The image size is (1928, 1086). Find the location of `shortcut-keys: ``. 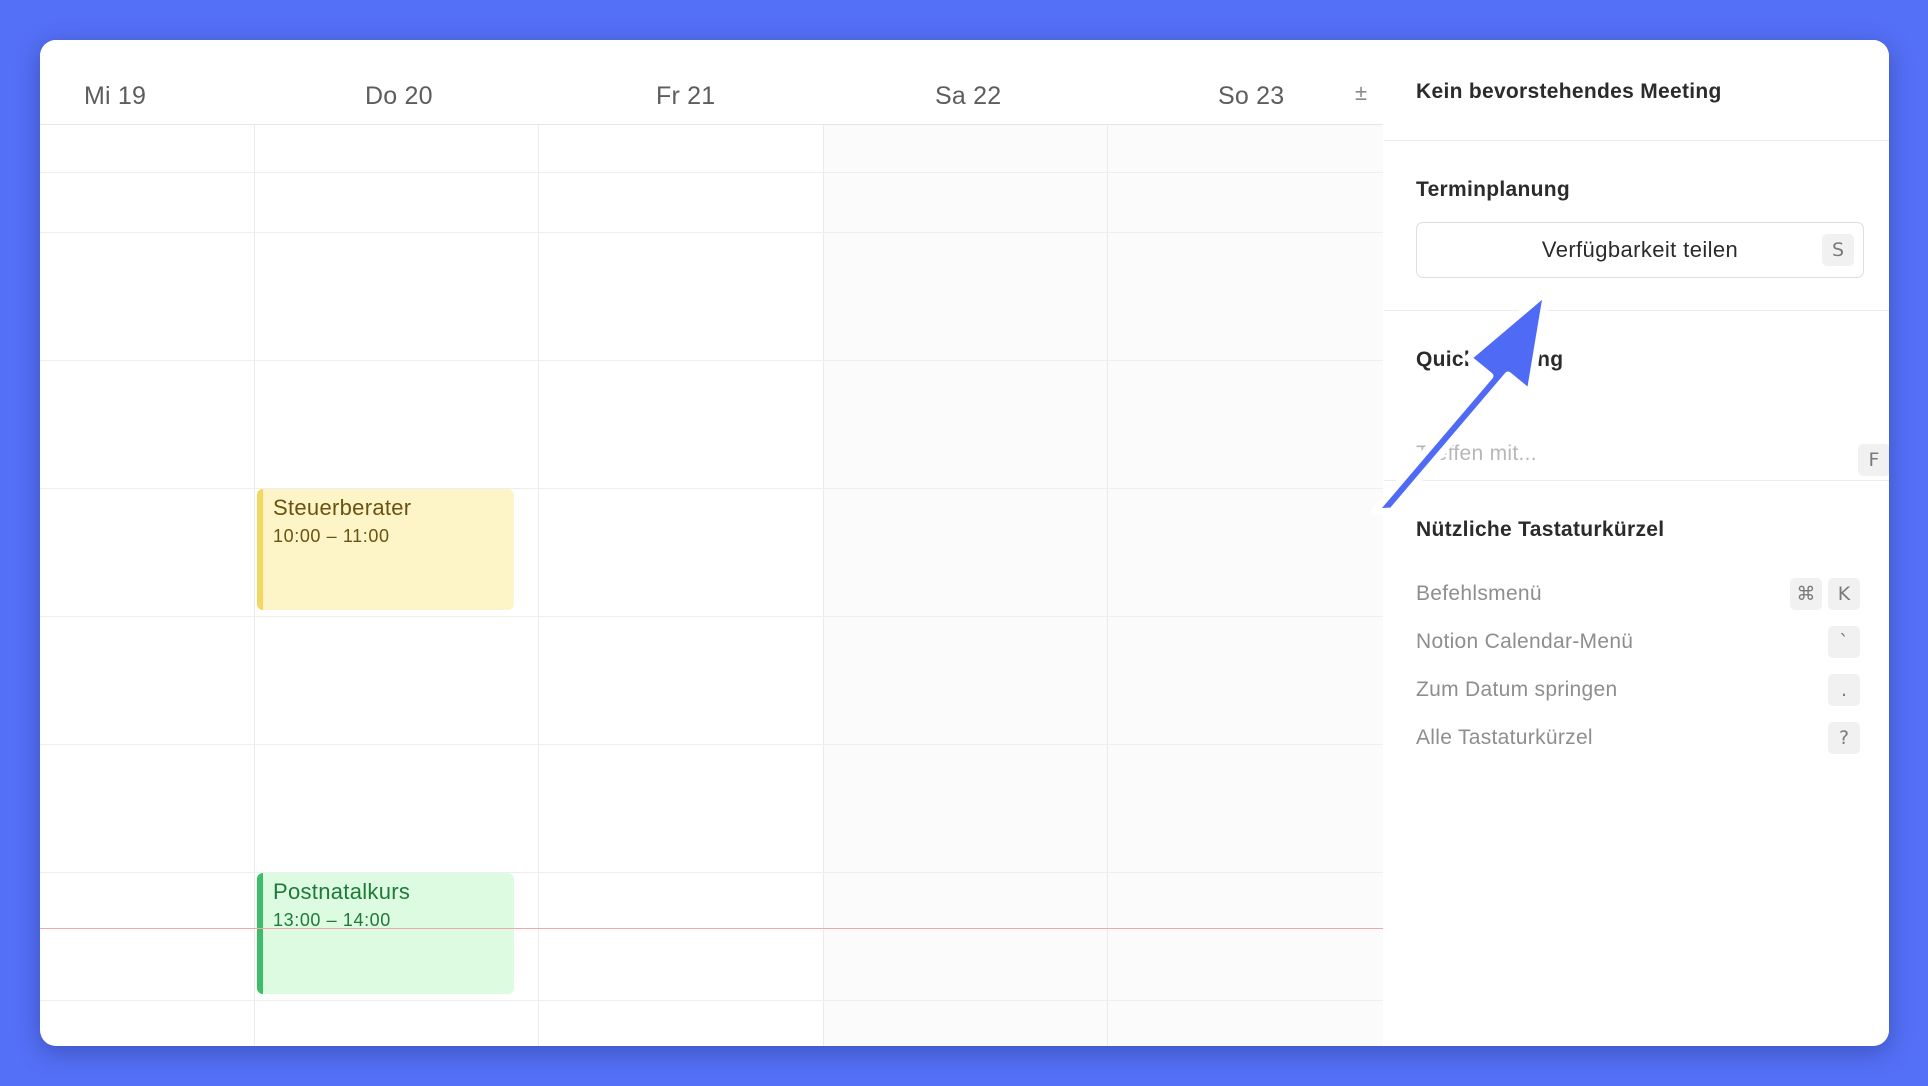

shortcut-keys: ` is located at coordinates (1844, 642).